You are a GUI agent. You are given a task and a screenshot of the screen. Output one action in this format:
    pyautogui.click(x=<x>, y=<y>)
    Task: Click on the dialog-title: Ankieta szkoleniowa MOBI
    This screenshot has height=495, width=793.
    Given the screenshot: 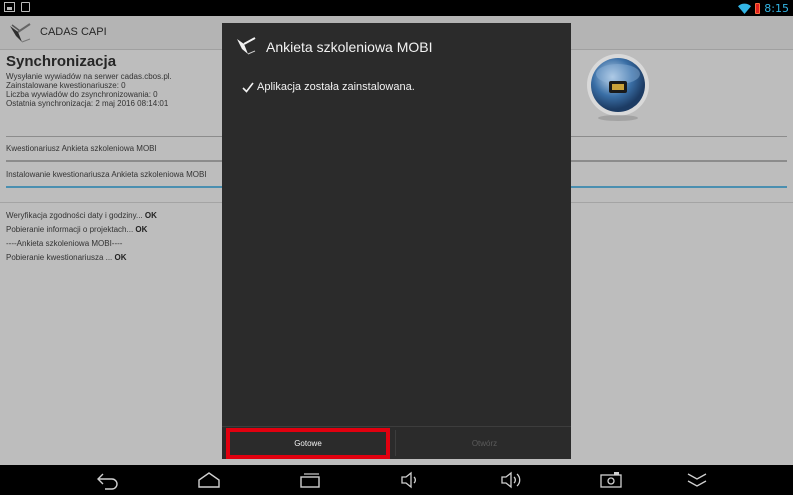 What is the action you would take?
    pyautogui.click(x=349, y=47)
    